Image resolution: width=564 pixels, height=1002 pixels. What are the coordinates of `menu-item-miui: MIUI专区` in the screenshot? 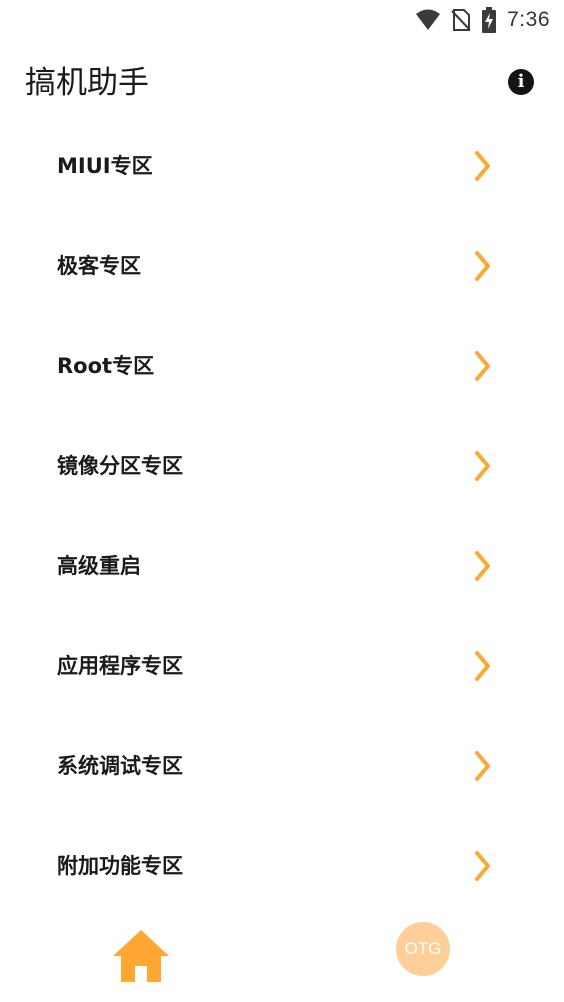 It's located at (282, 166).